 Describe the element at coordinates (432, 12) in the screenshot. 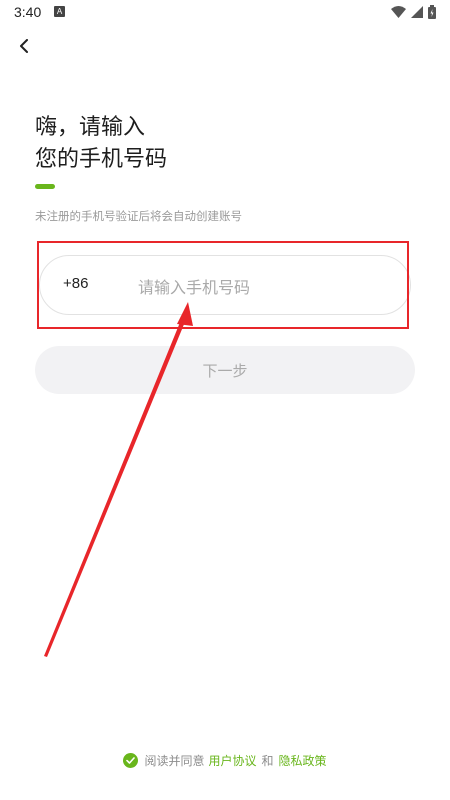

I see `battery-icon` at that location.